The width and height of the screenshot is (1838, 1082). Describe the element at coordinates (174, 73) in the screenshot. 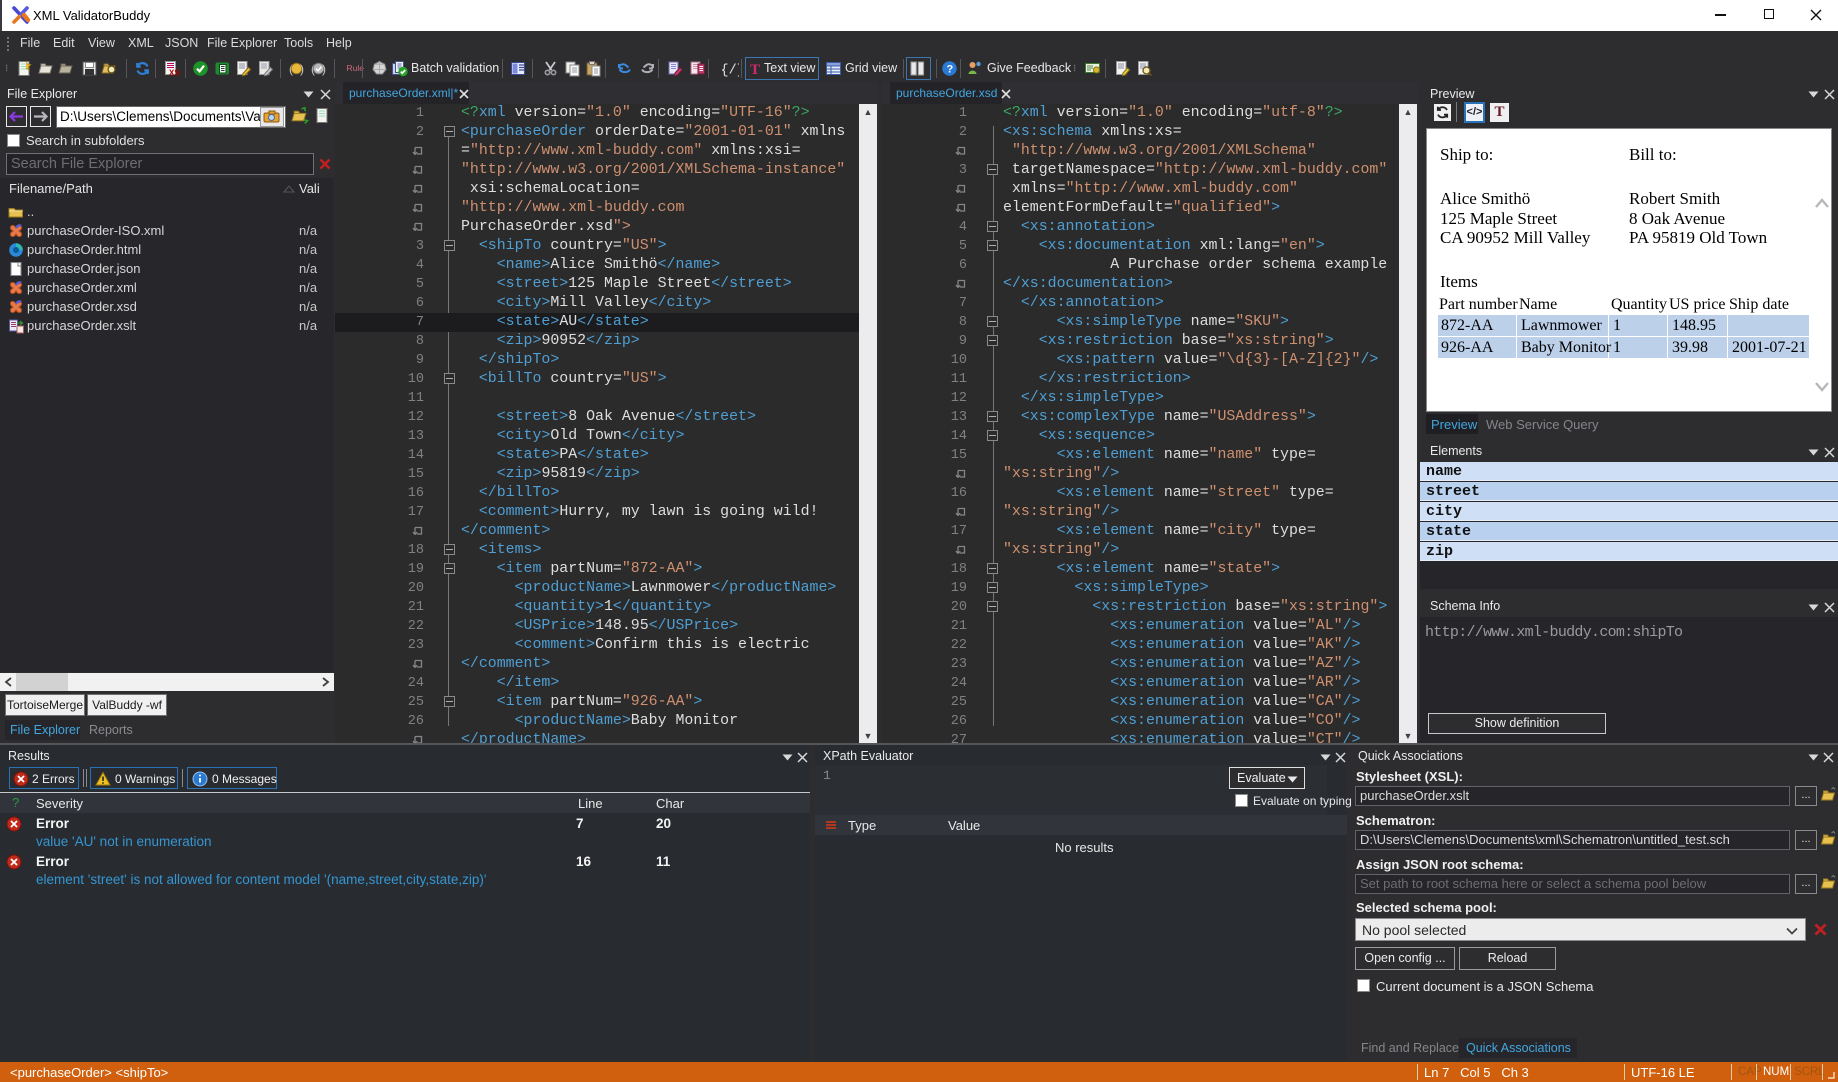

I see `svg-text: XS` at that location.